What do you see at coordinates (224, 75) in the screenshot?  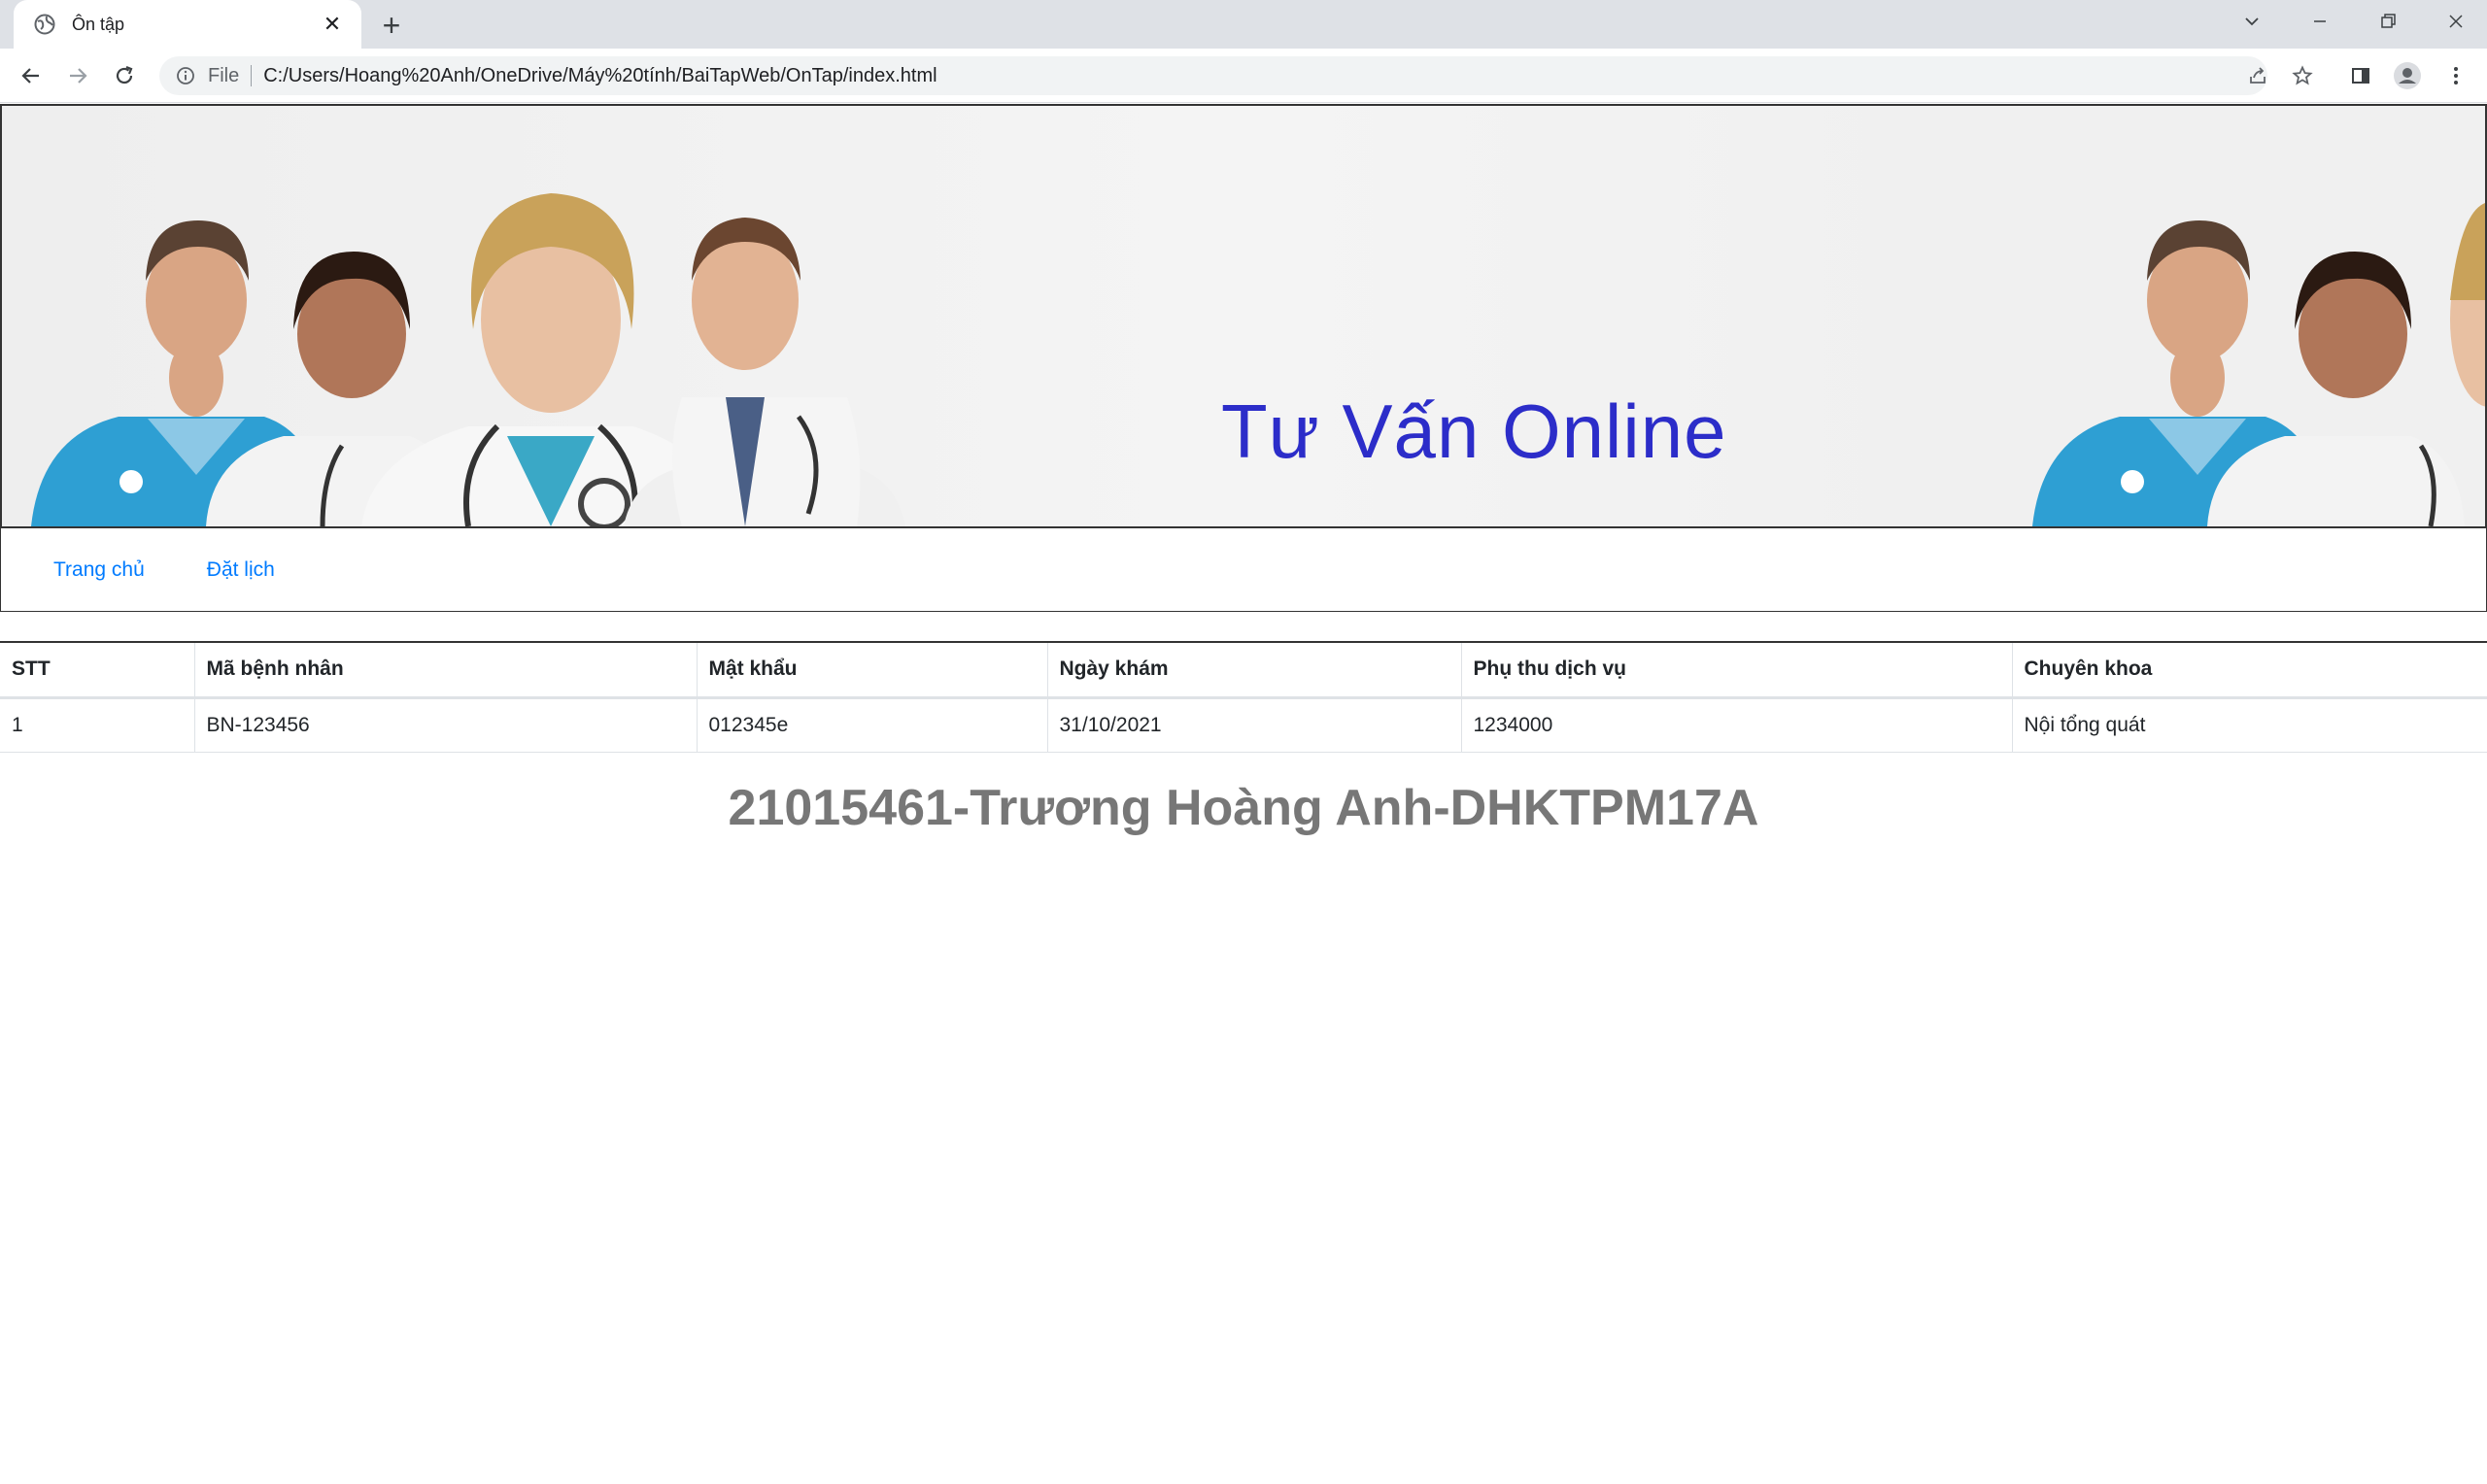 I see `url-scheme: File` at bounding box center [224, 75].